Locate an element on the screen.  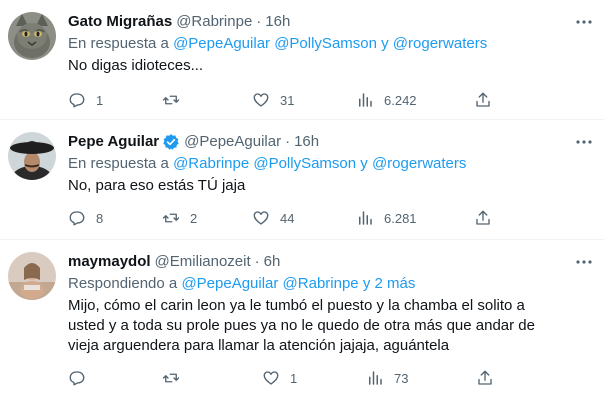
avatar-maymaydol is located at coordinates (32, 276).